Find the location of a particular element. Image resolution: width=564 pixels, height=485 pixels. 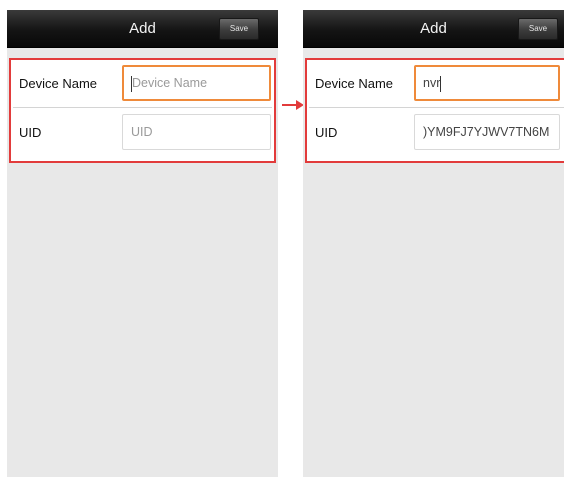

uid-row: UID )YM9FJ7YJWV7TN6M is located at coordinates (436, 133).